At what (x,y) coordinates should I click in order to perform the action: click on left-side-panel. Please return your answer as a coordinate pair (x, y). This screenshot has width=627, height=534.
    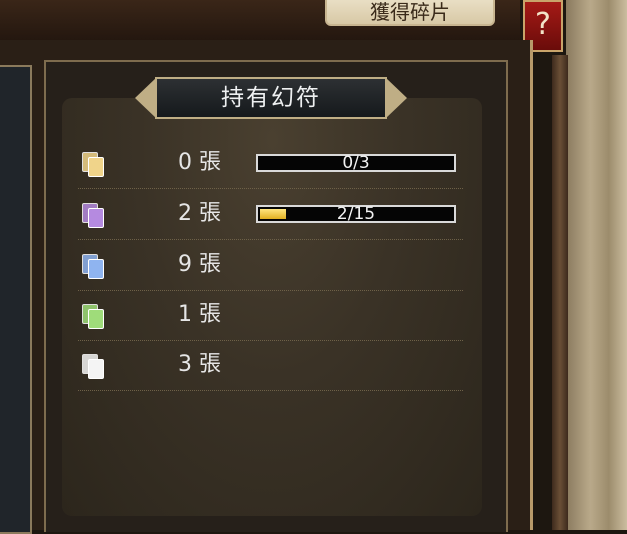
    Looking at the image, I should click on (16, 299).